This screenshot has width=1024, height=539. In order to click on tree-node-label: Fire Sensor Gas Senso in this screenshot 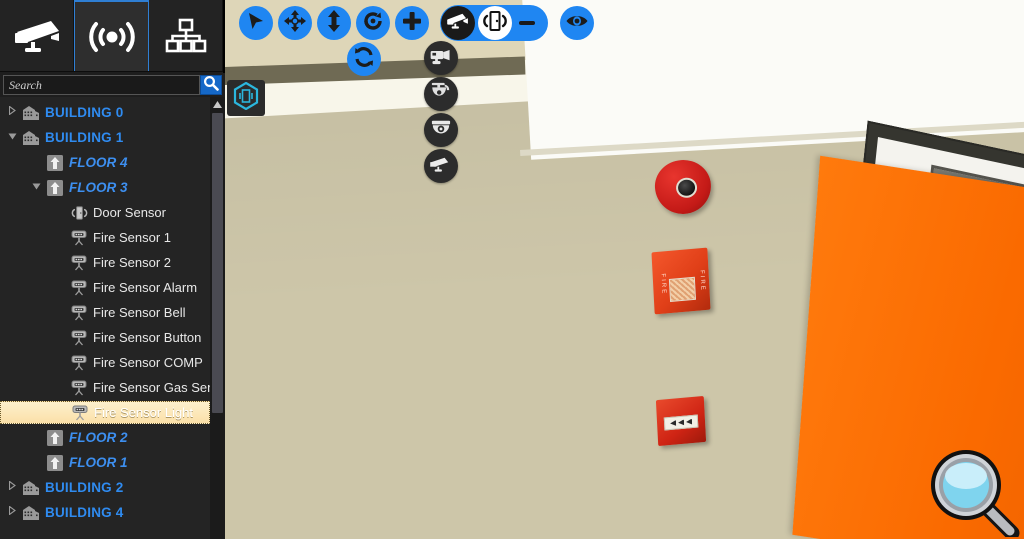, I will do `click(151, 387)`.